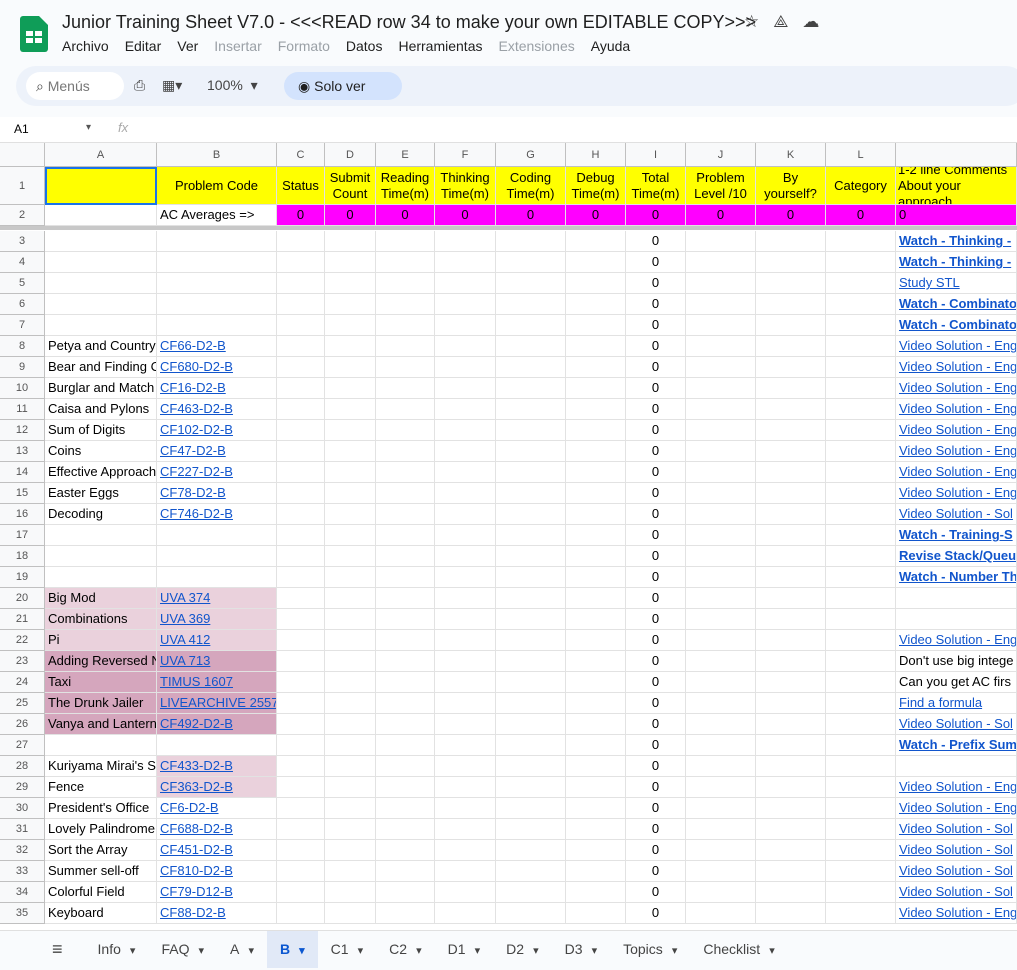 This screenshot has width=1017, height=970. Describe the element at coordinates (22, 388) in the screenshot. I see `row-number: 10` at that location.